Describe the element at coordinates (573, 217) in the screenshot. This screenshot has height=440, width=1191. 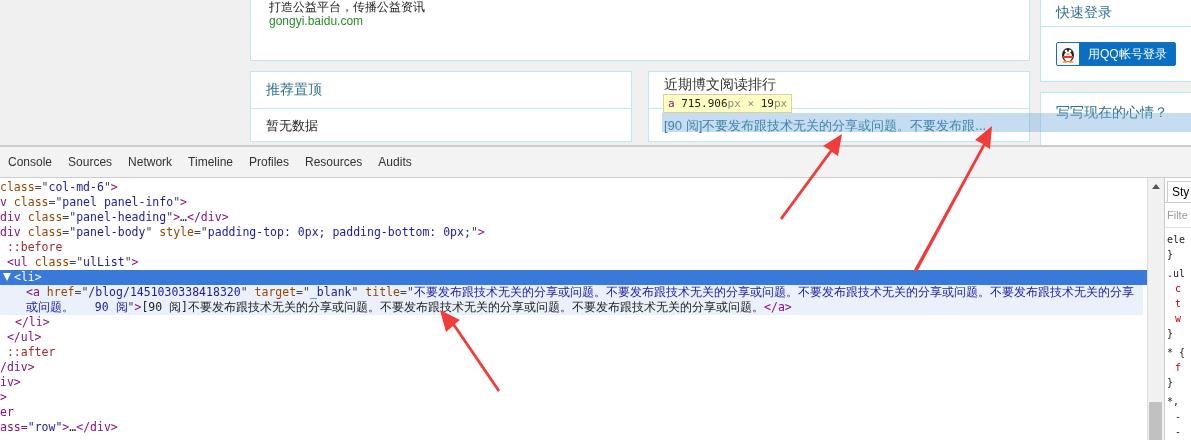
I see `code-line: div class="panel-heading">…</div>` at that location.